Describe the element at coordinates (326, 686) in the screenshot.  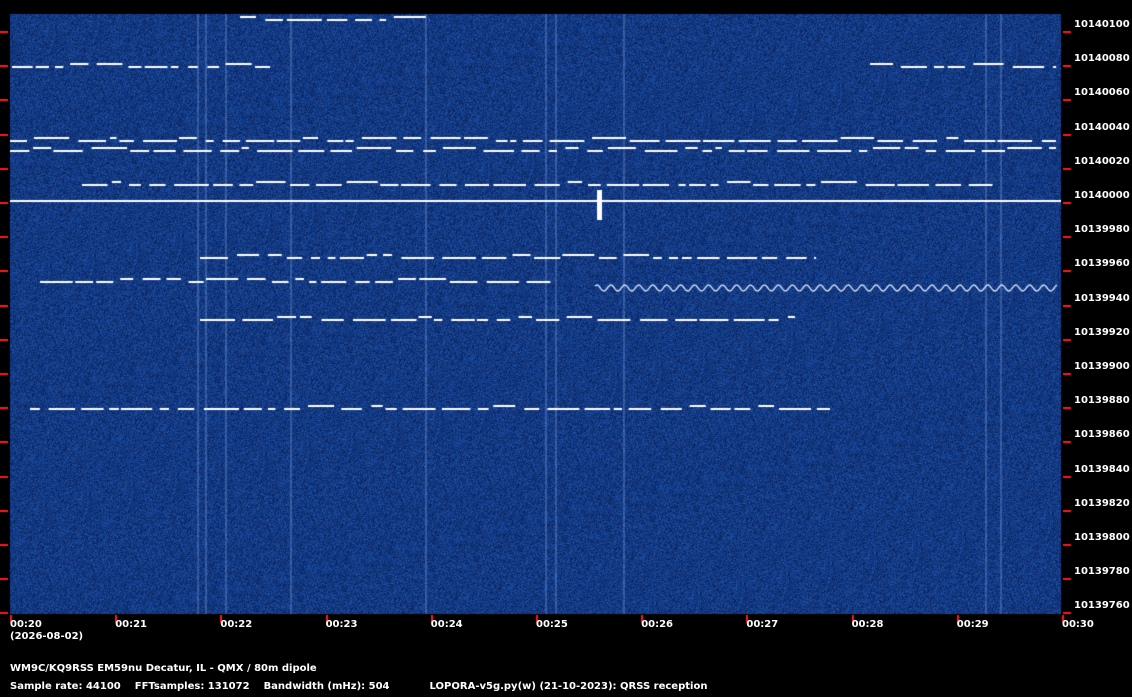
I see `bandwidth-text: Bandwidth (mHz): 504` at that location.